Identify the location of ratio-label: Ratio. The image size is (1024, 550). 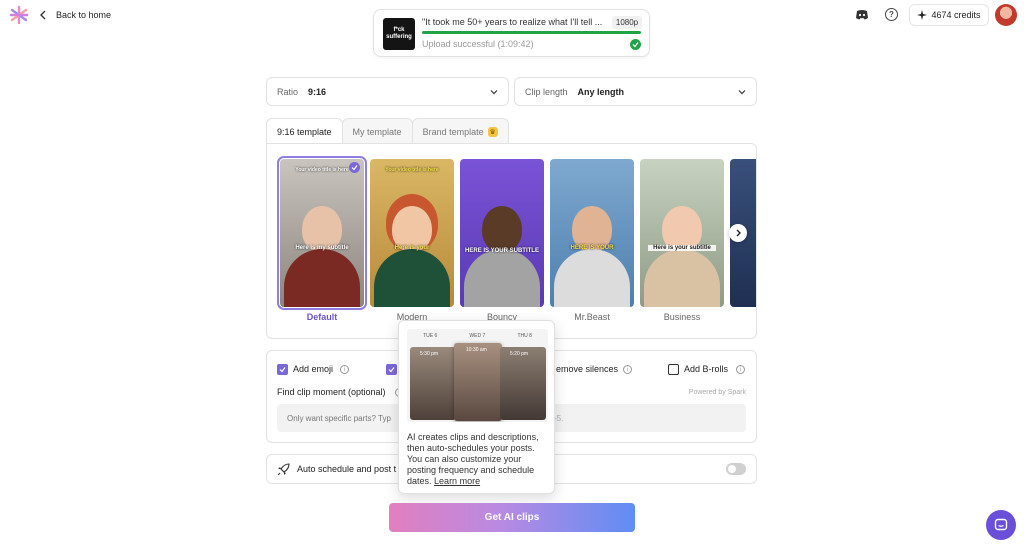
(288, 91).